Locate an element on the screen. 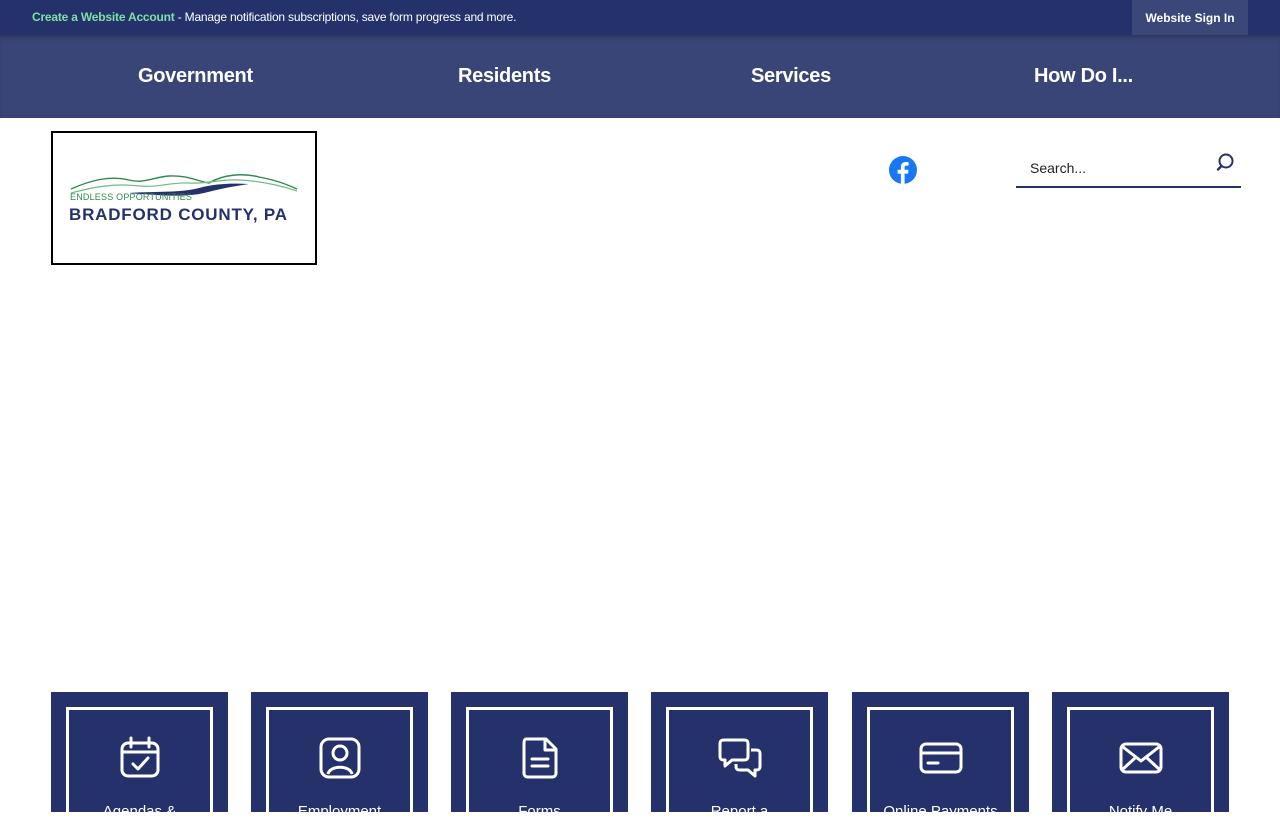 The height and width of the screenshot is (827, 1280). website-sign-in-button: Website Sign In is located at coordinates (1190, 17).